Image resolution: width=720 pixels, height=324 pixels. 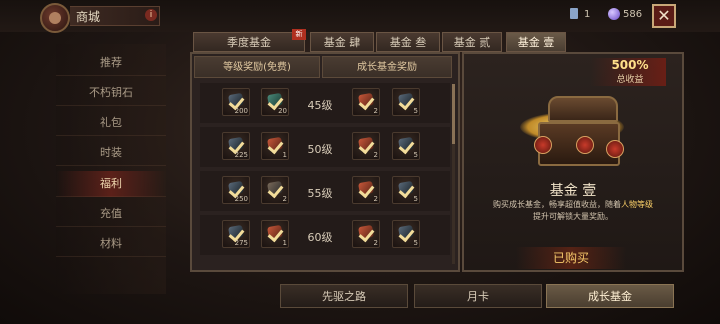 What do you see at coordinates (282, 111) in the screenshot?
I see `reward-qty: 20` at bounding box center [282, 111].